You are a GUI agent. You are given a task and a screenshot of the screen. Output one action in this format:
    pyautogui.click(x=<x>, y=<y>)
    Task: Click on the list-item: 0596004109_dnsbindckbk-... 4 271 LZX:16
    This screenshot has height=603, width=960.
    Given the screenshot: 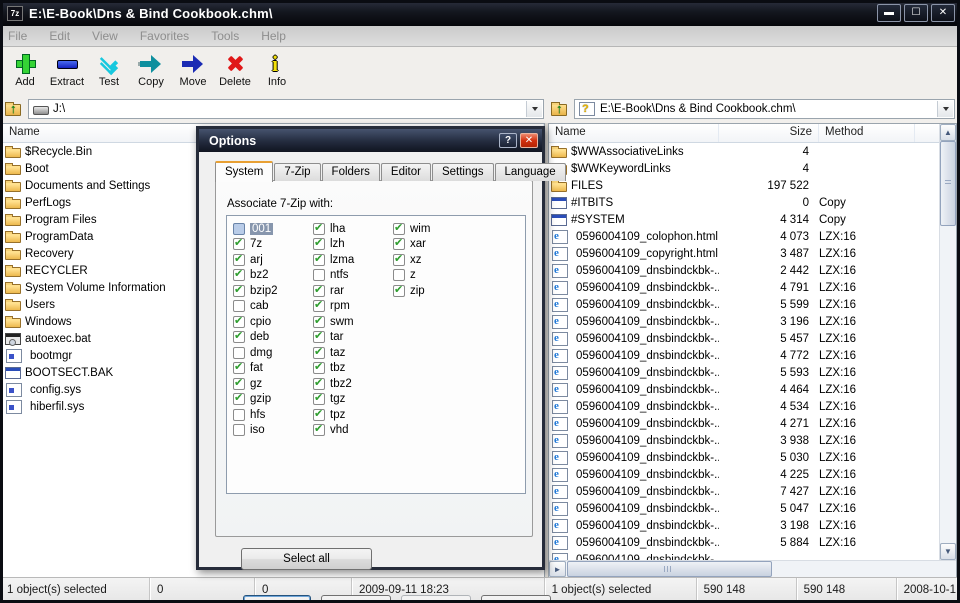 What is the action you would take?
    pyautogui.click(x=744, y=423)
    